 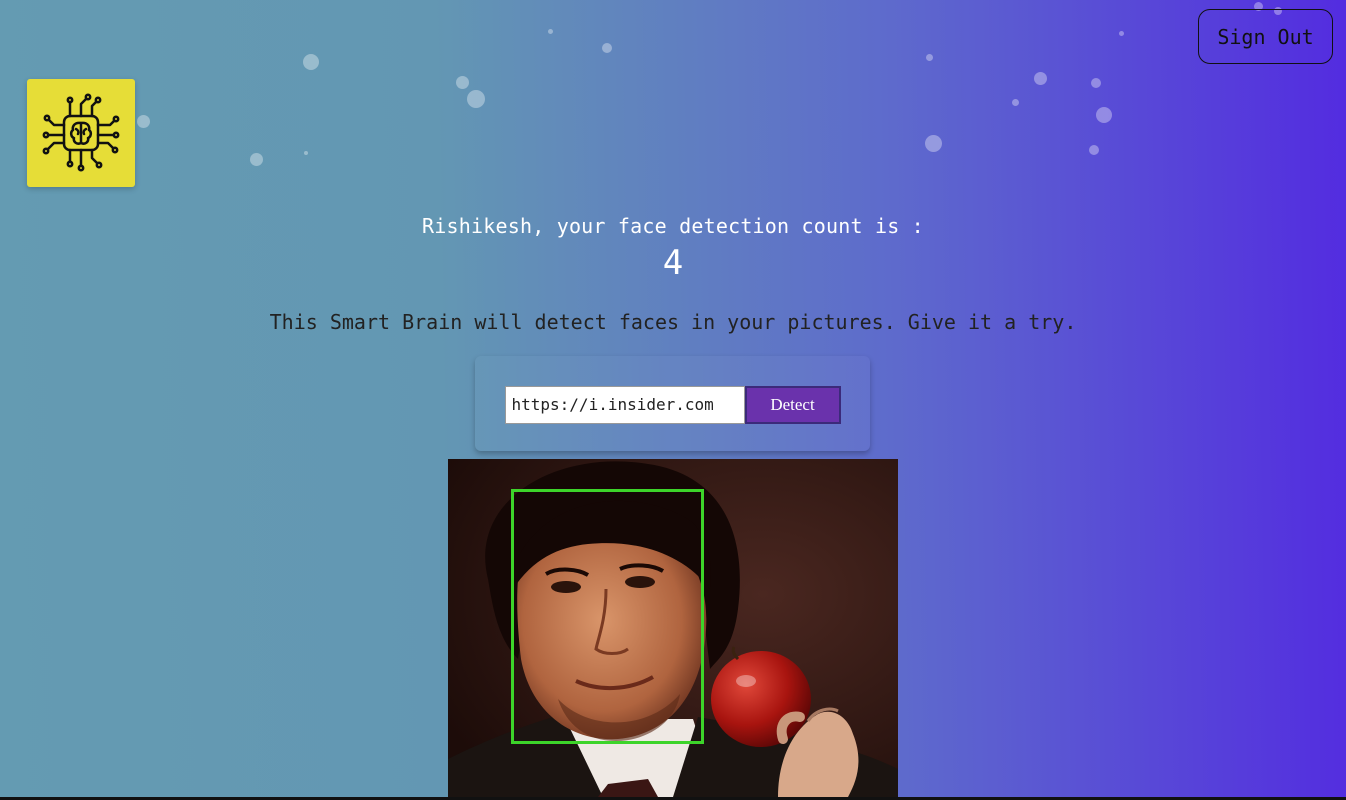 I want to click on image-link-form: Detect, so click(x=672, y=403).